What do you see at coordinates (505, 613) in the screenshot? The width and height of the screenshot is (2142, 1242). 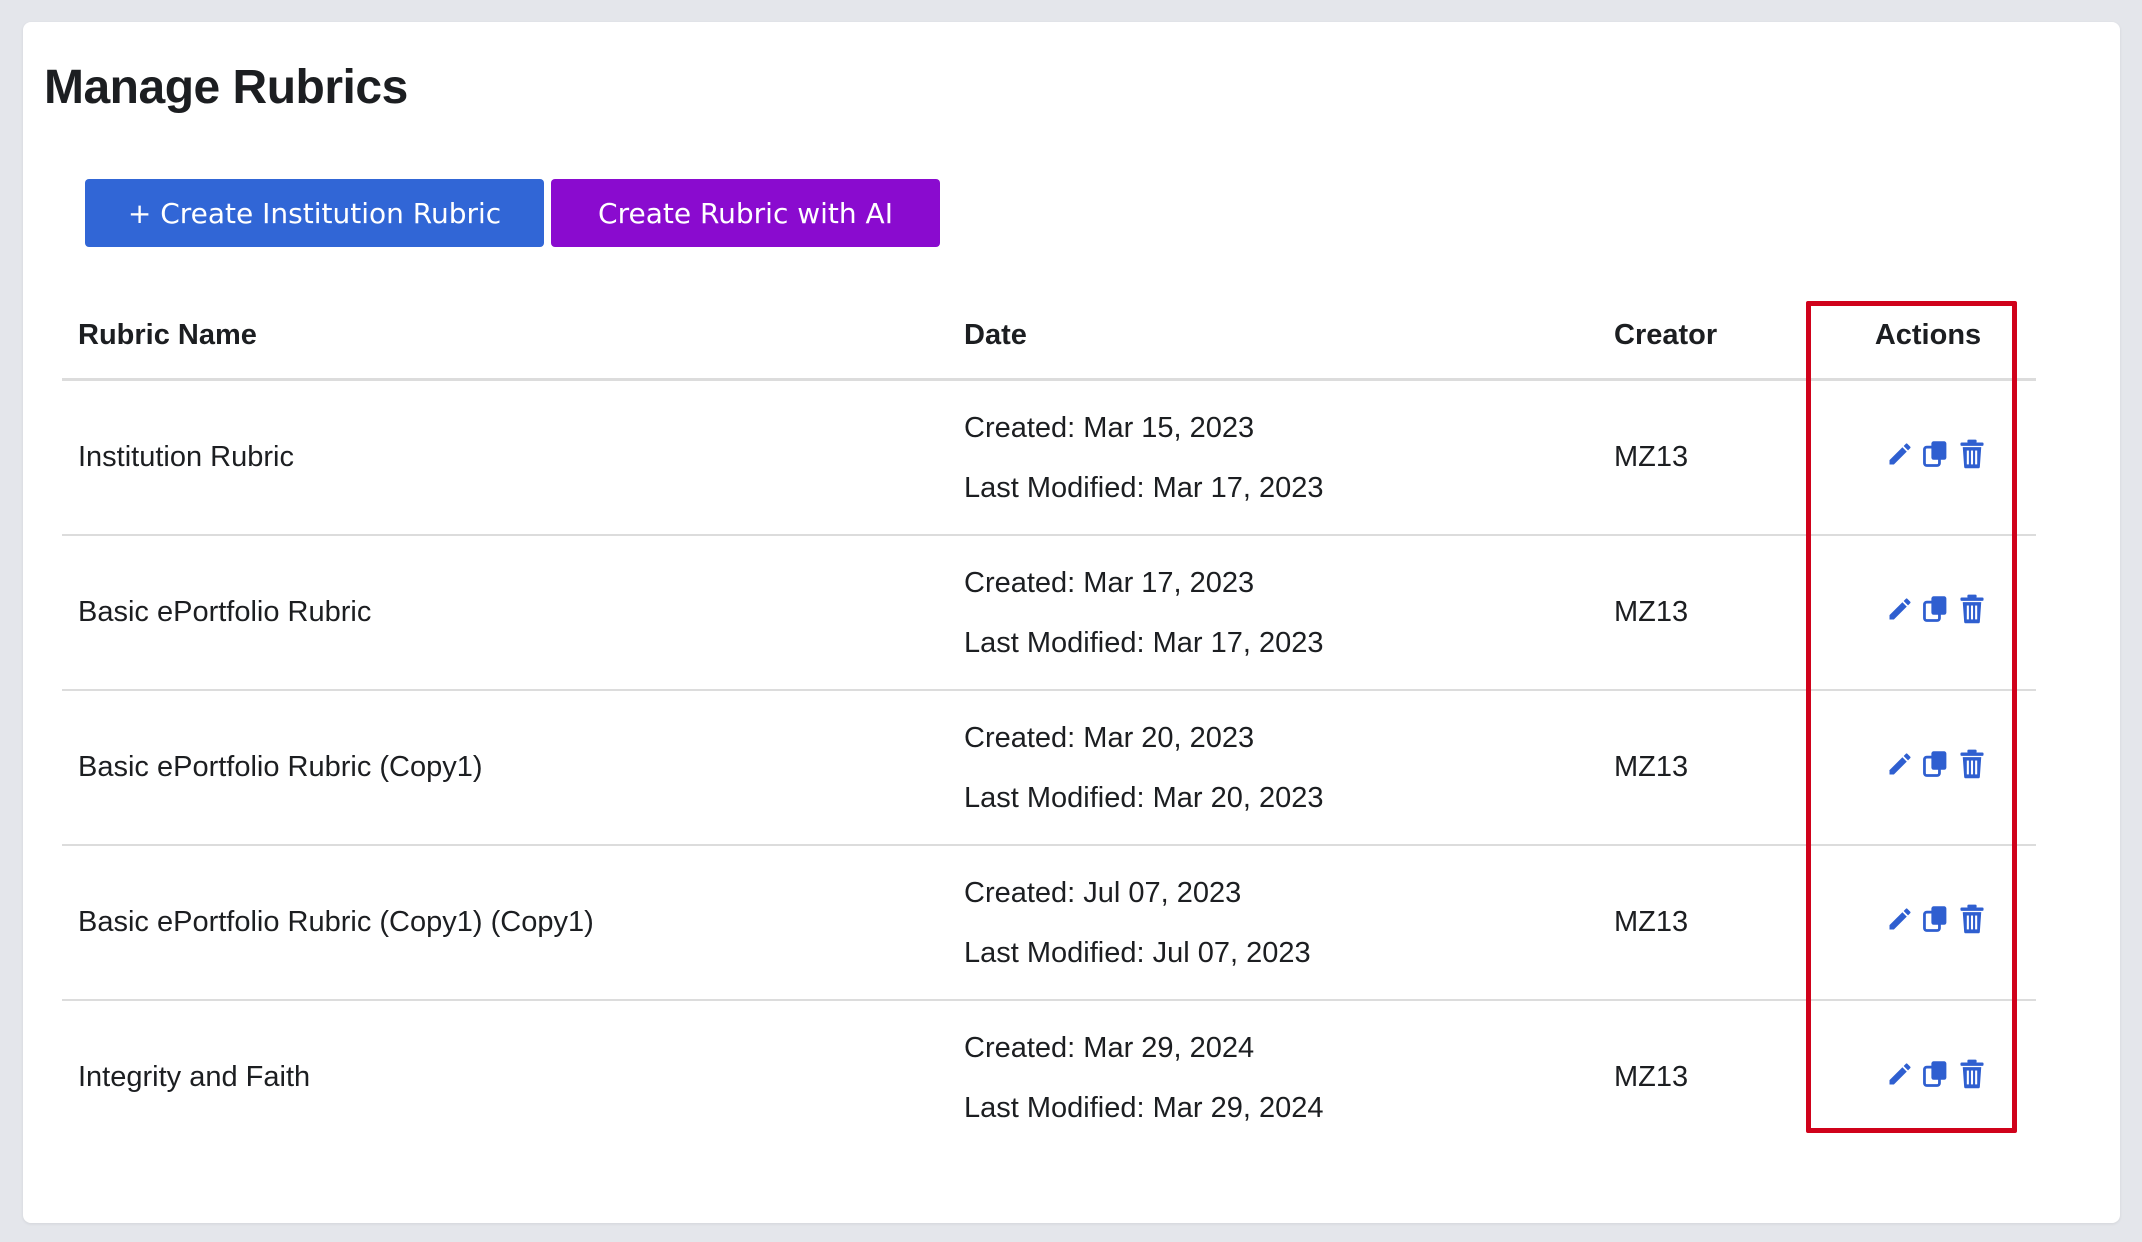 I see `rubric-name: Basic ePortfolio Rubric` at bounding box center [505, 613].